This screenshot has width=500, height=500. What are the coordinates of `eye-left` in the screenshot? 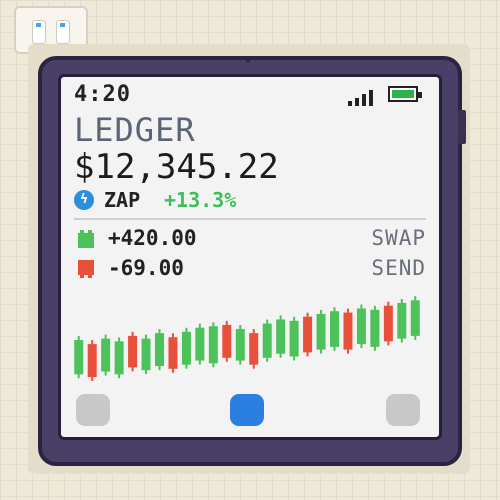 It's located at (39, 32).